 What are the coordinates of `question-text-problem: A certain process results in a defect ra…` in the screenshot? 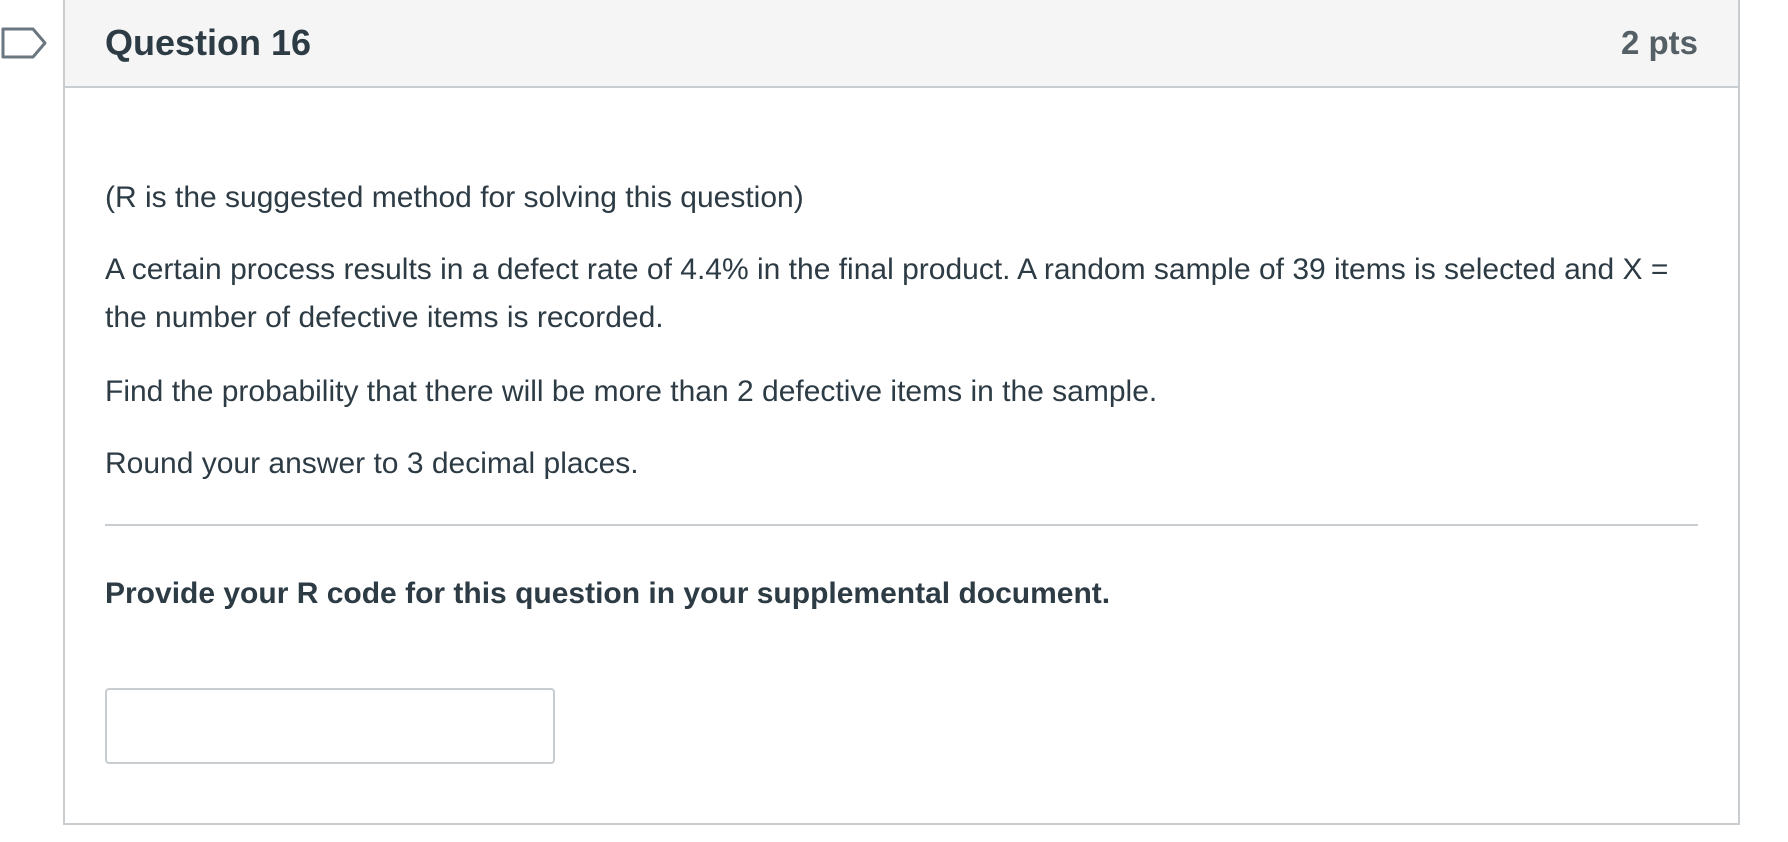 It's located at (887, 293).